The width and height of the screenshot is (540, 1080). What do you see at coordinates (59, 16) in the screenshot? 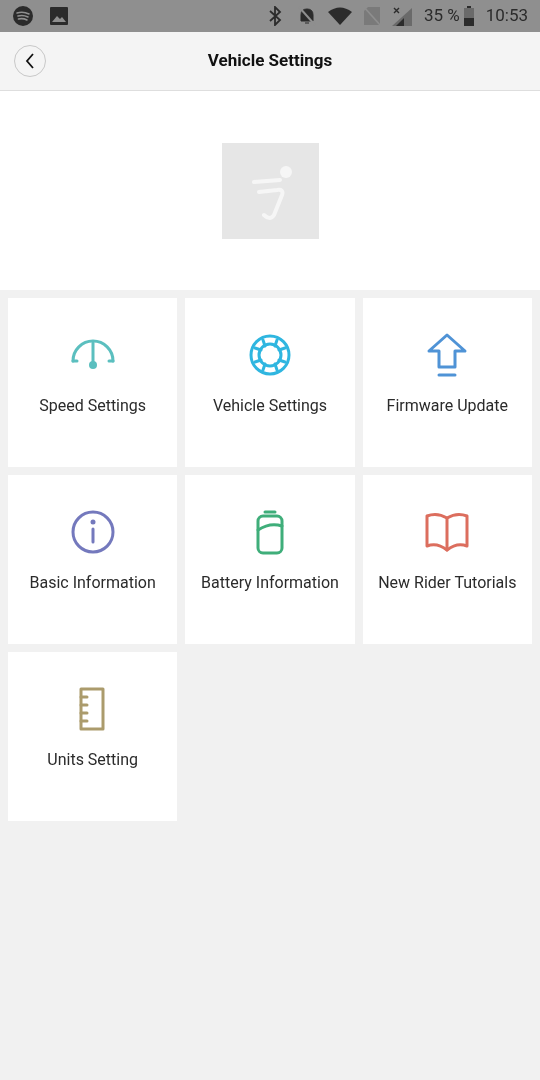
I see `image-icon` at bounding box center [59, 16].